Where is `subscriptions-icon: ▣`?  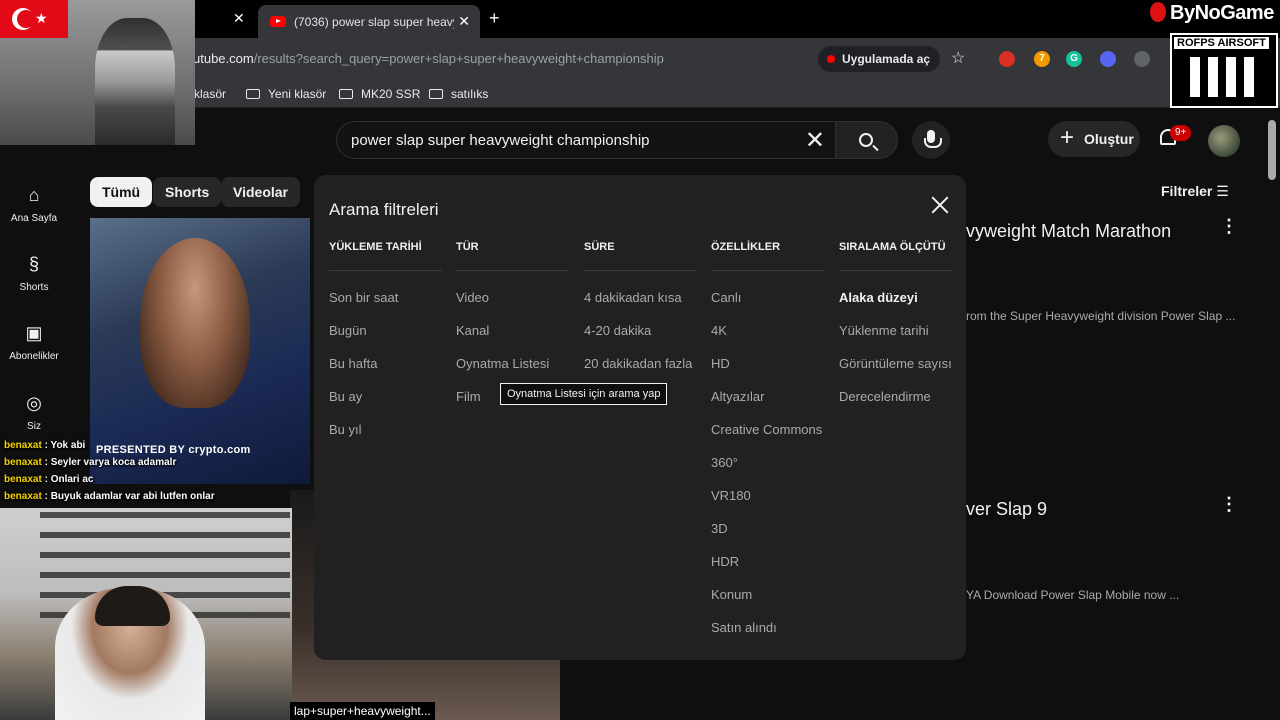 subscriptions-icon: ▣ is located at coordinates (34, 333).